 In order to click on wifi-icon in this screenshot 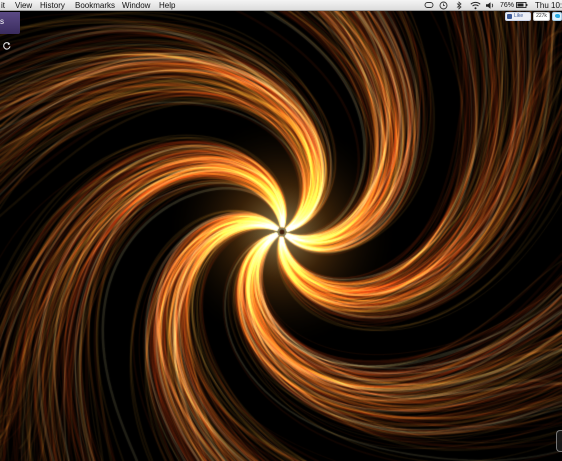, I will do `click(475, 5)`.